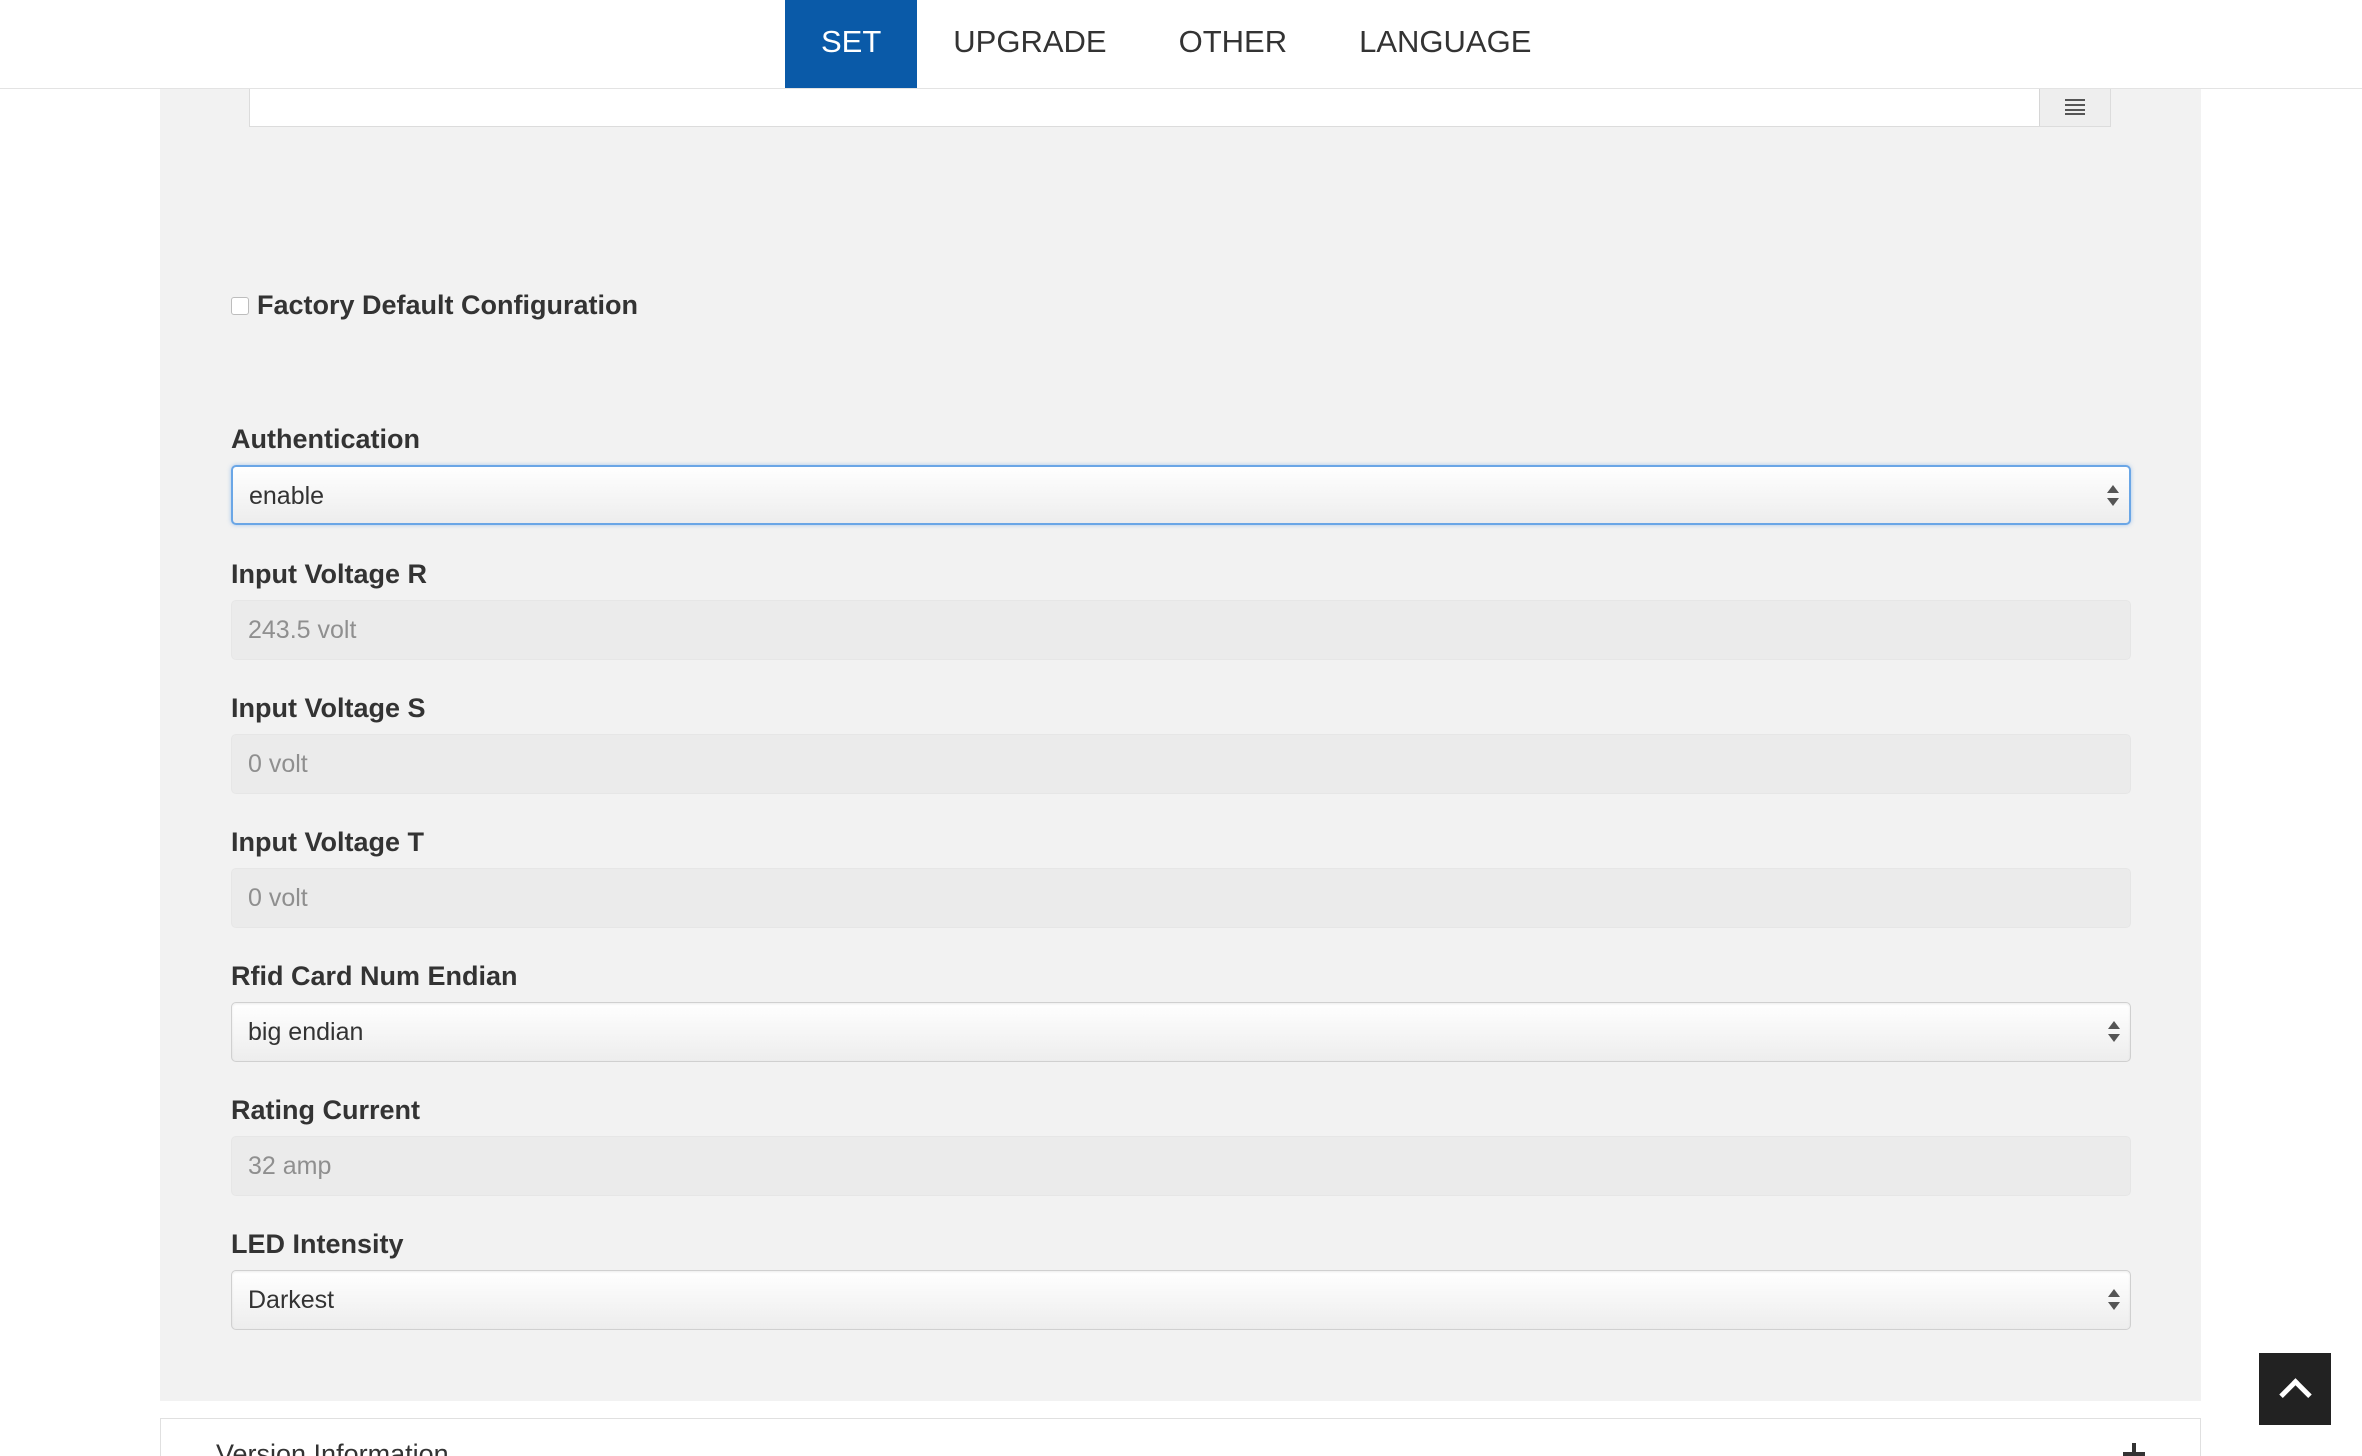  I want to click on calendar-icon, so click(2075, 107).